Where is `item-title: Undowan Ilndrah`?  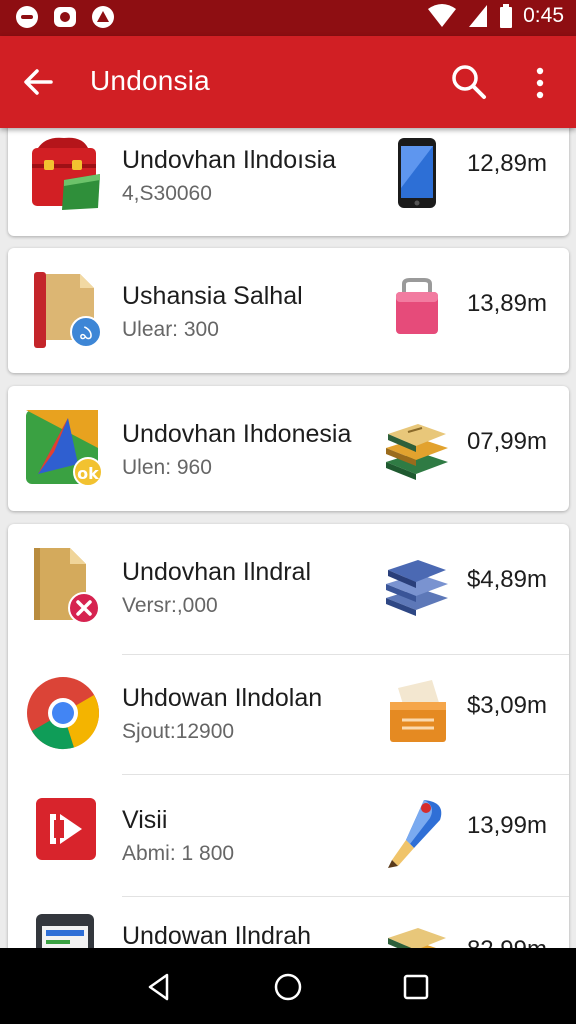 item-title: Undowan Ilndrah is located at coordinates (217, 935).